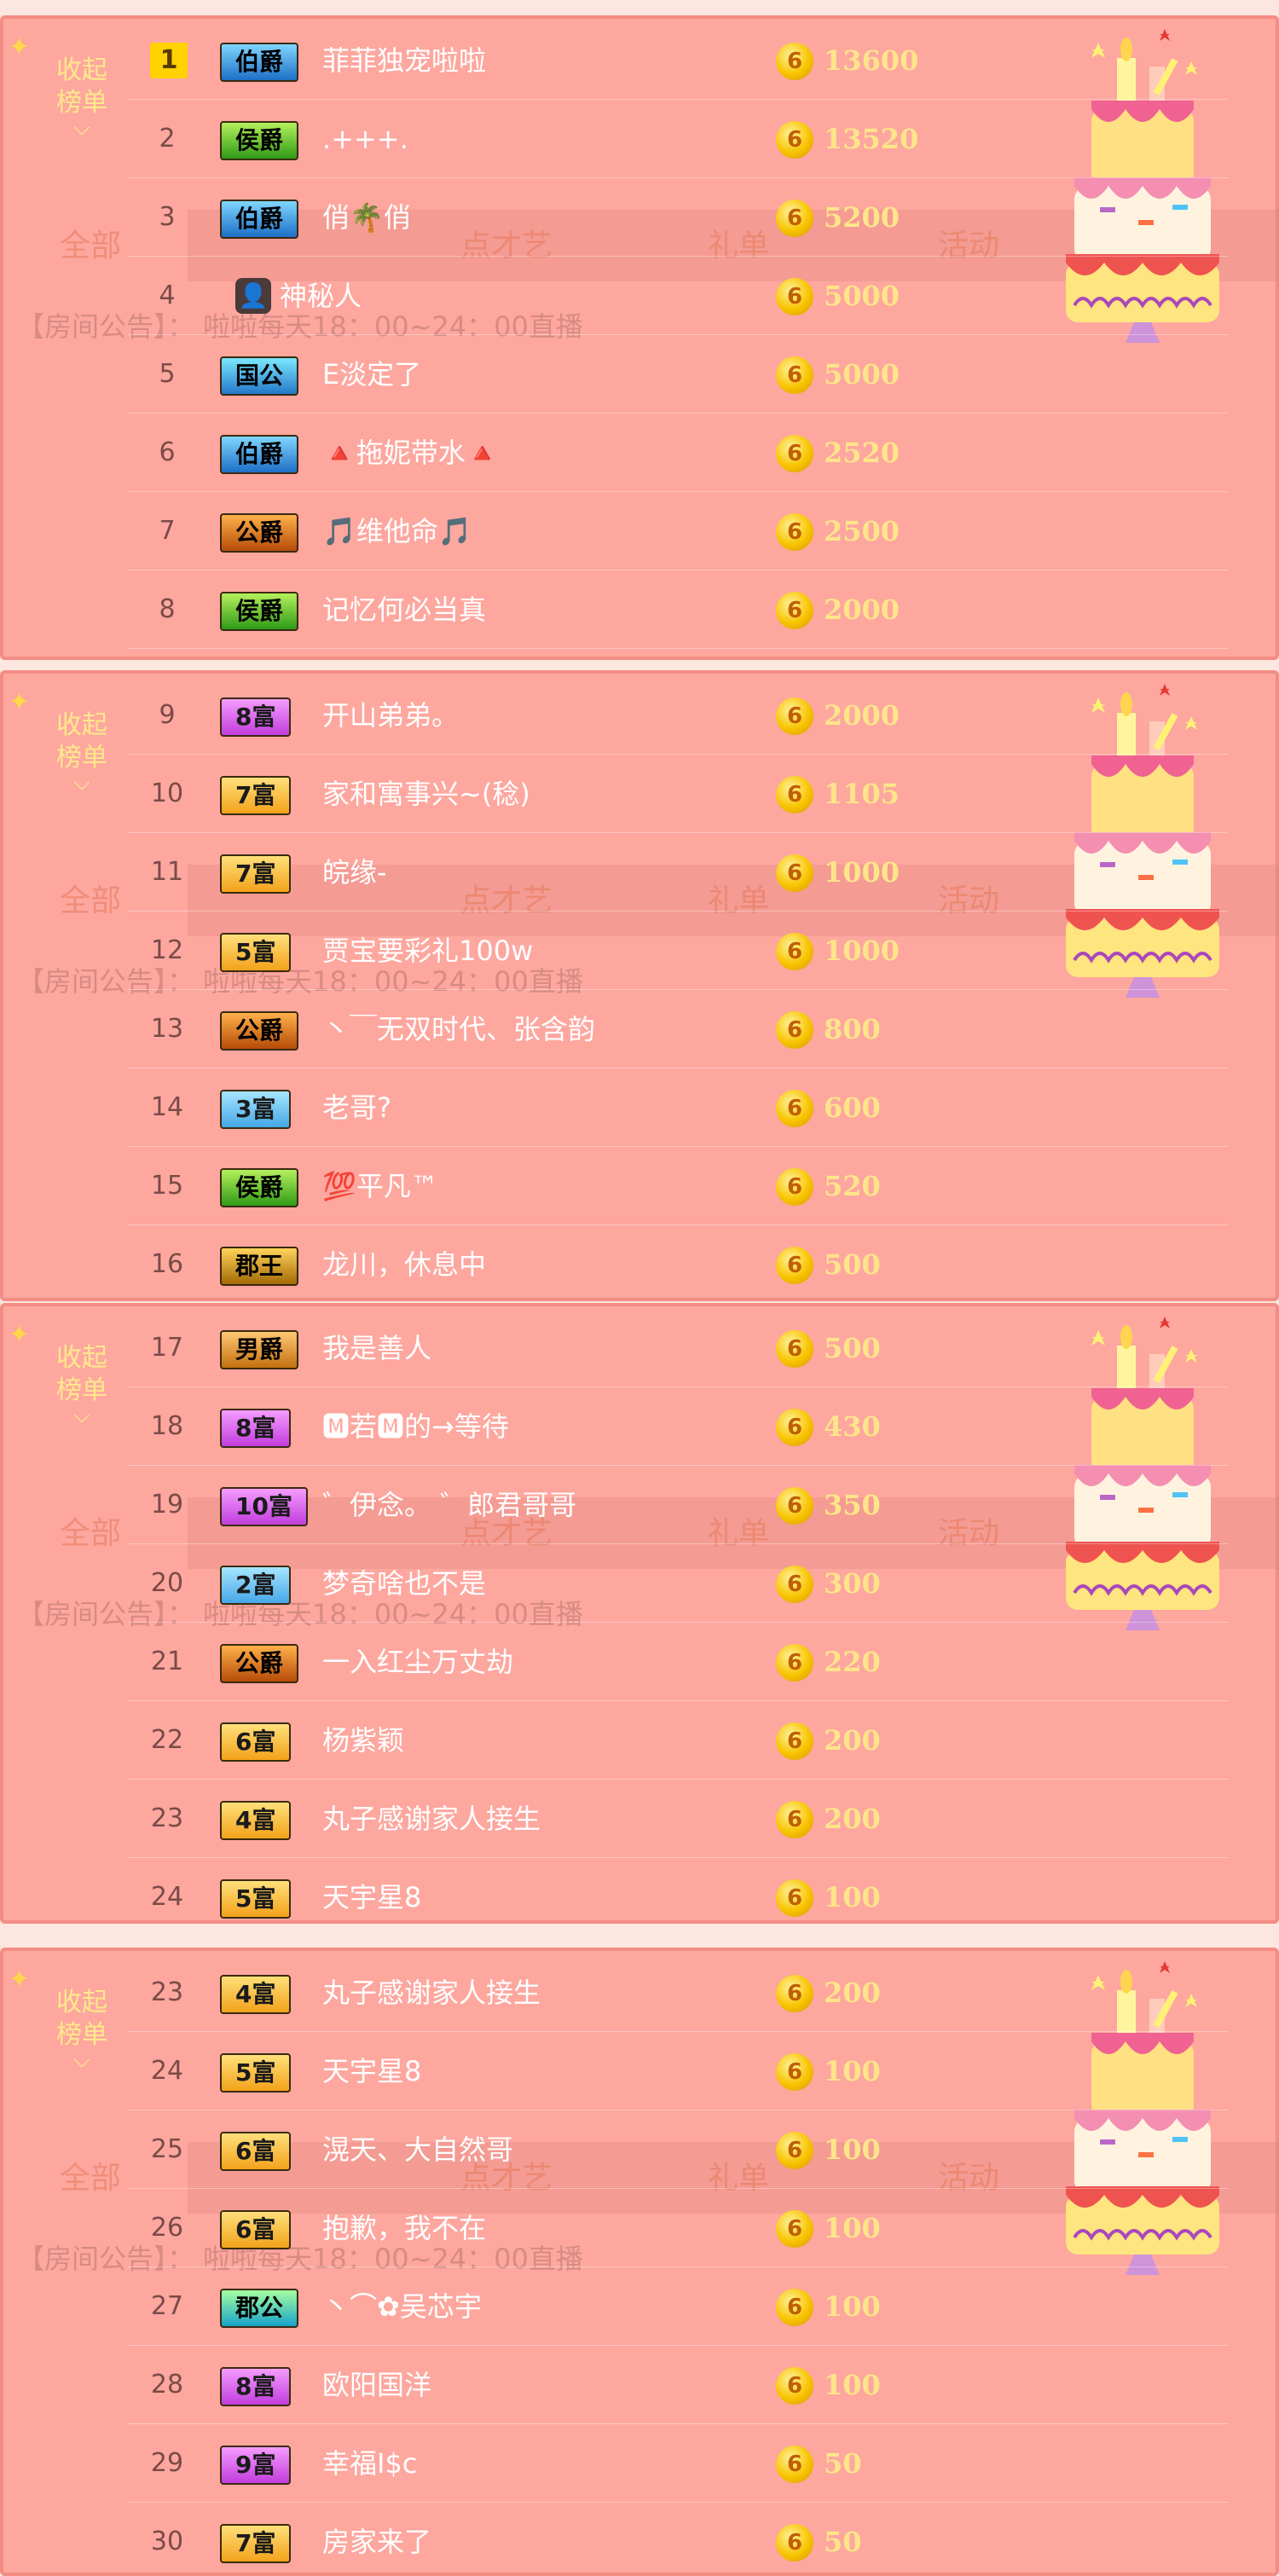 Image resolution: width=1279 pixels, height=2576 pixels. What do you see at coordinates (20, 1335) in the screenshot?
I see `sparkle-icon: ✦` at bounding box center [20, 1335].